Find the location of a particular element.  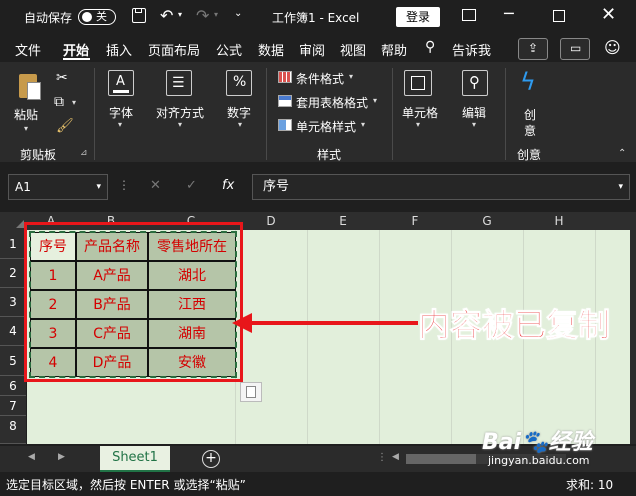

cells-dropdown-icon: ▾ is located at coordinates (418, 124).